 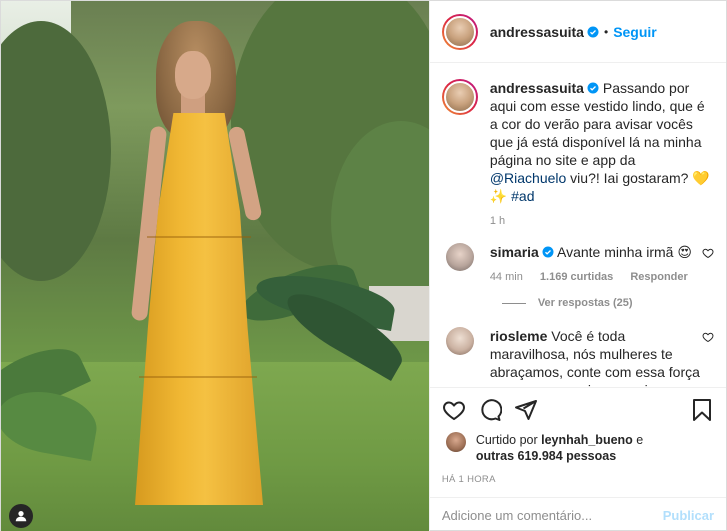 What do you see at coordinates (508, 440) in the screenshot?
I see `likes-prefix: Curtido por` at bounding box center [508, 440].